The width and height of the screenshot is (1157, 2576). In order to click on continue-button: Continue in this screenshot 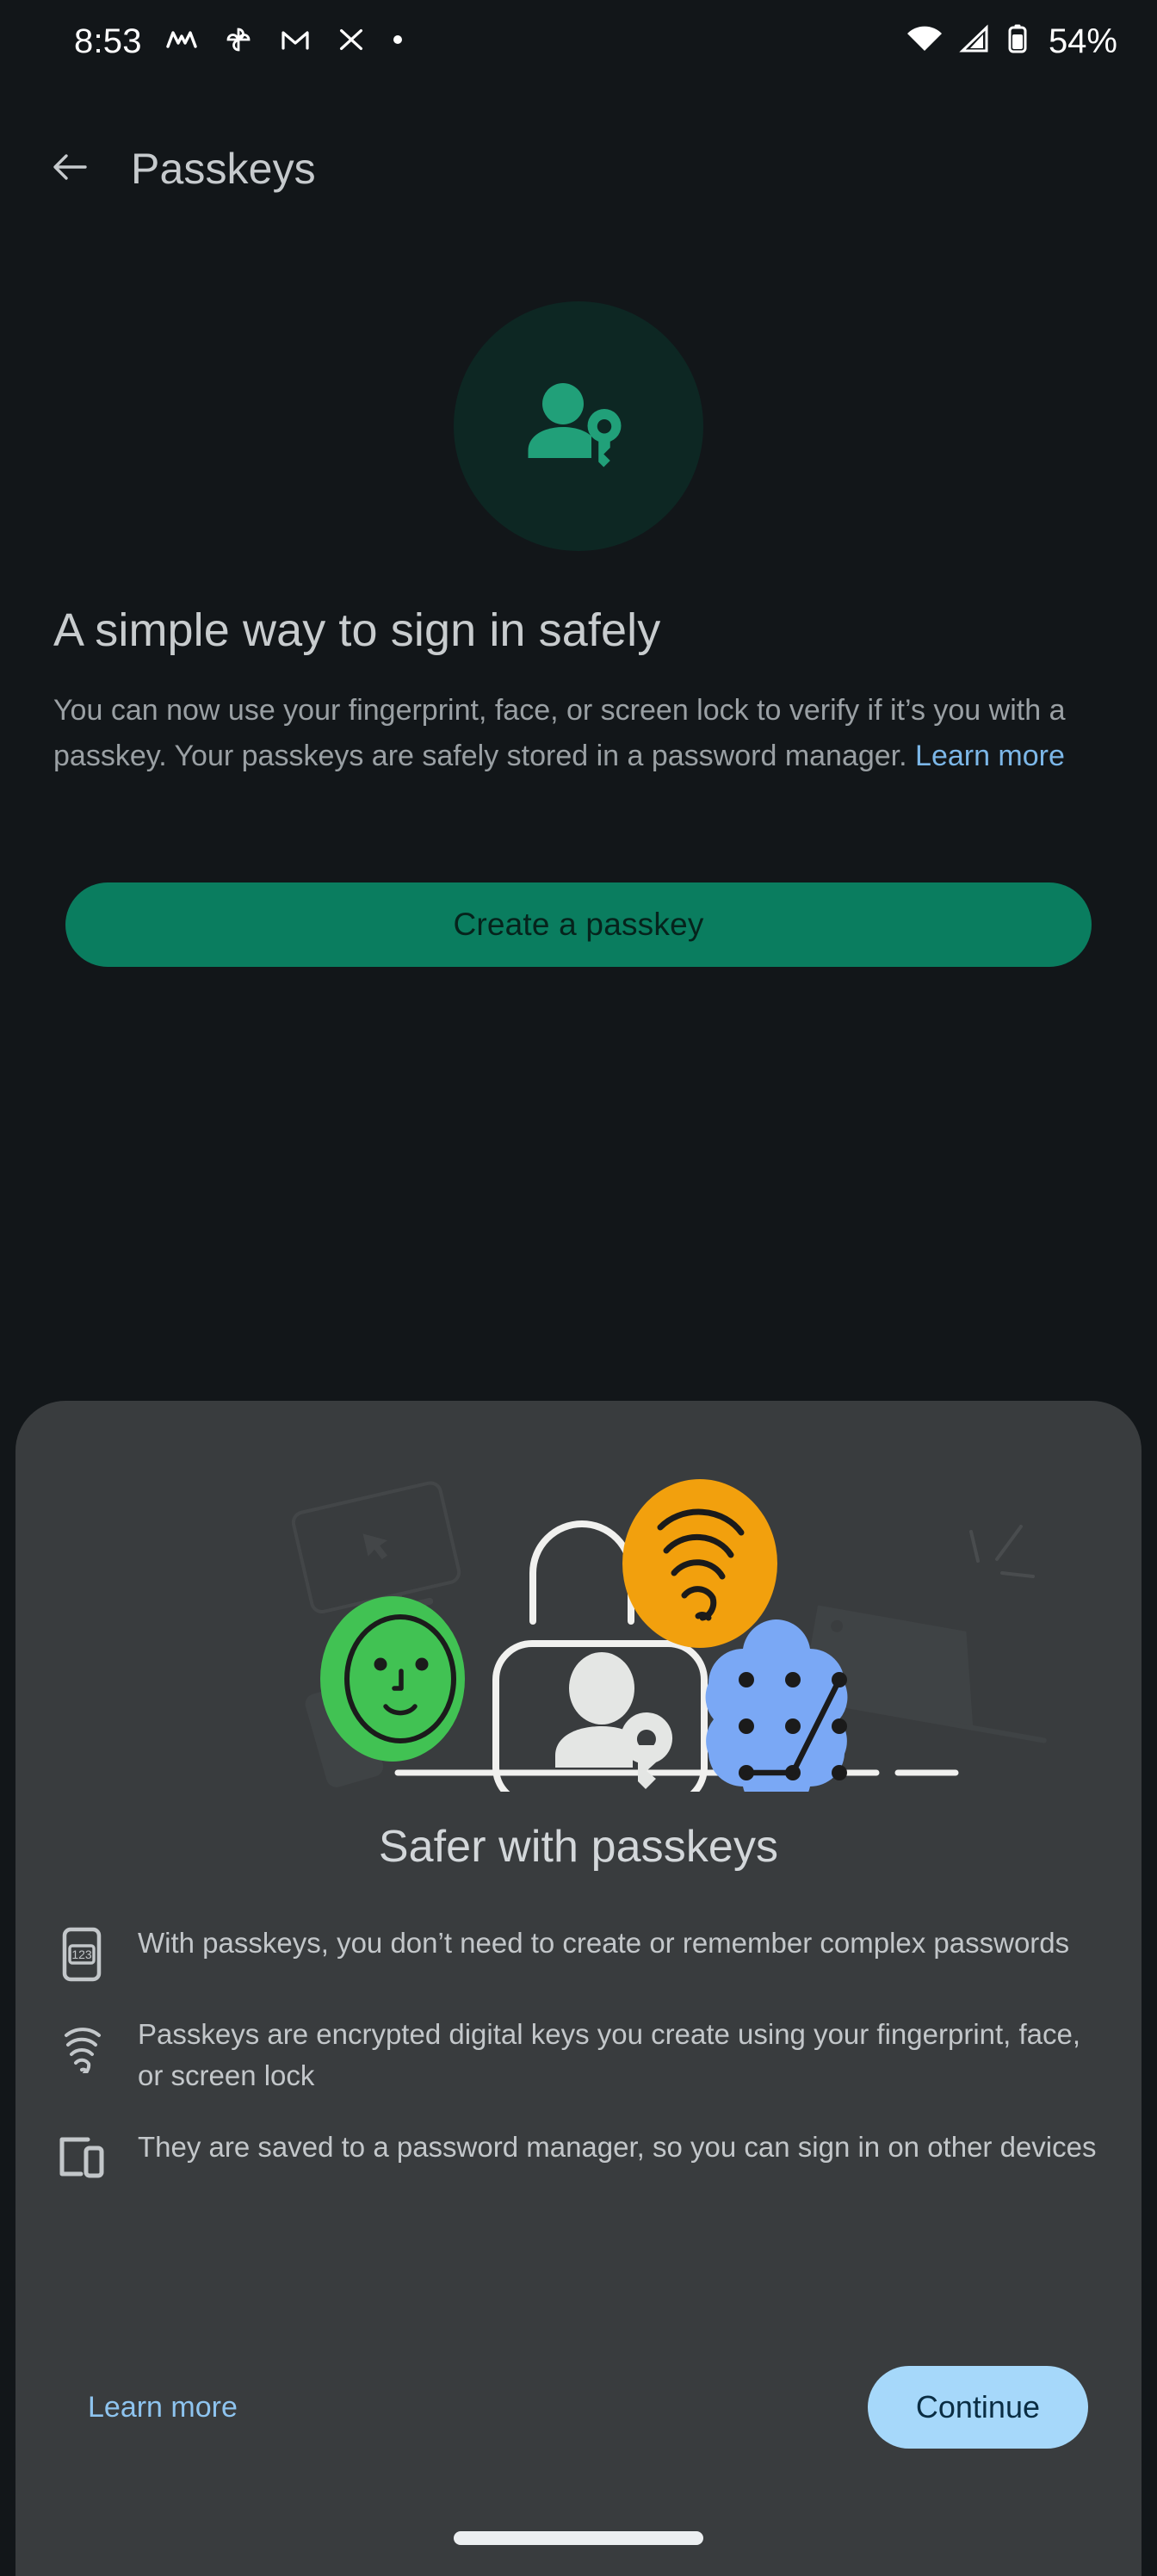, I will do `click(978, 2407)`.